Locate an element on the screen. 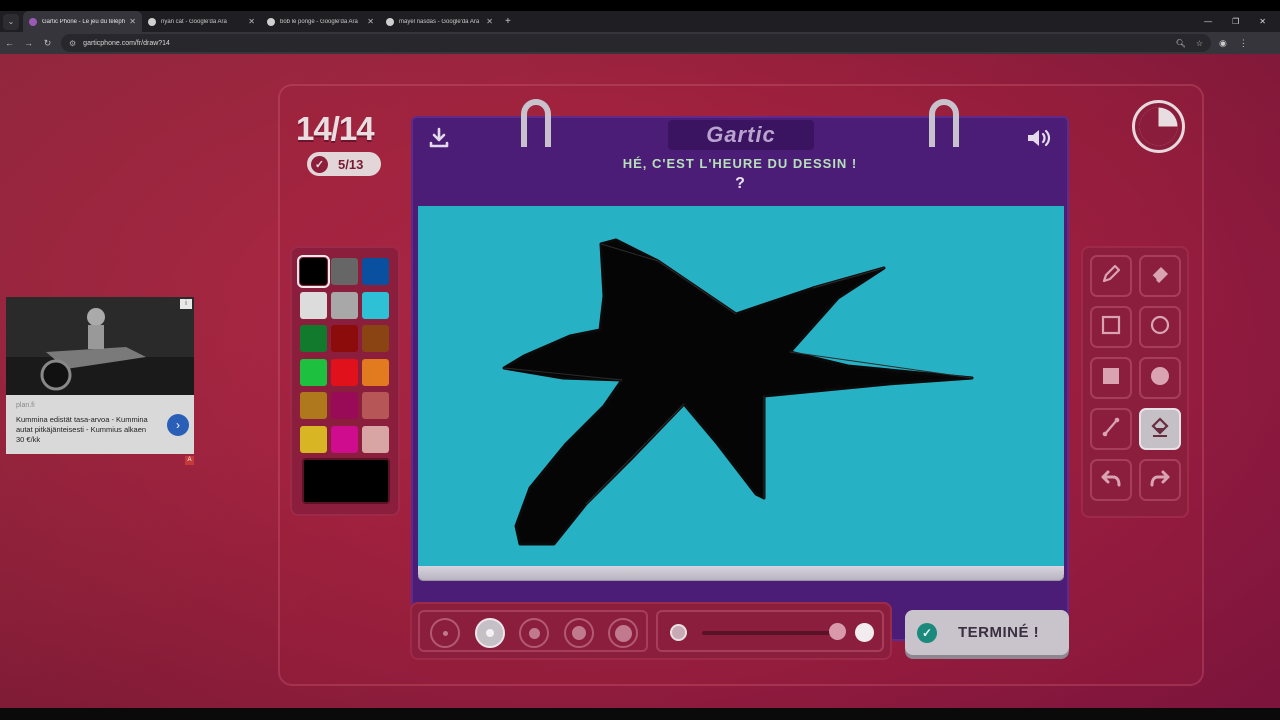  google-favicon-icon is located at coordinates (152, 21).